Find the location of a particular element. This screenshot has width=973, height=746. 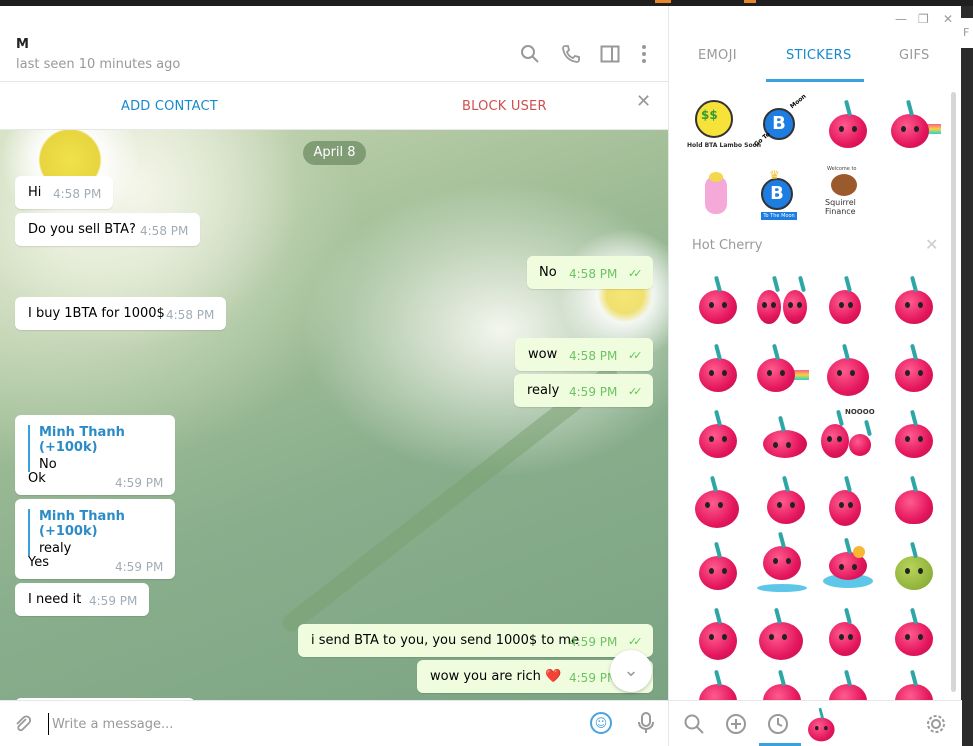

message-bubble: Minh Thanh (+100k) realy Yes 4:59 PM is located at coordinates (95, 539).